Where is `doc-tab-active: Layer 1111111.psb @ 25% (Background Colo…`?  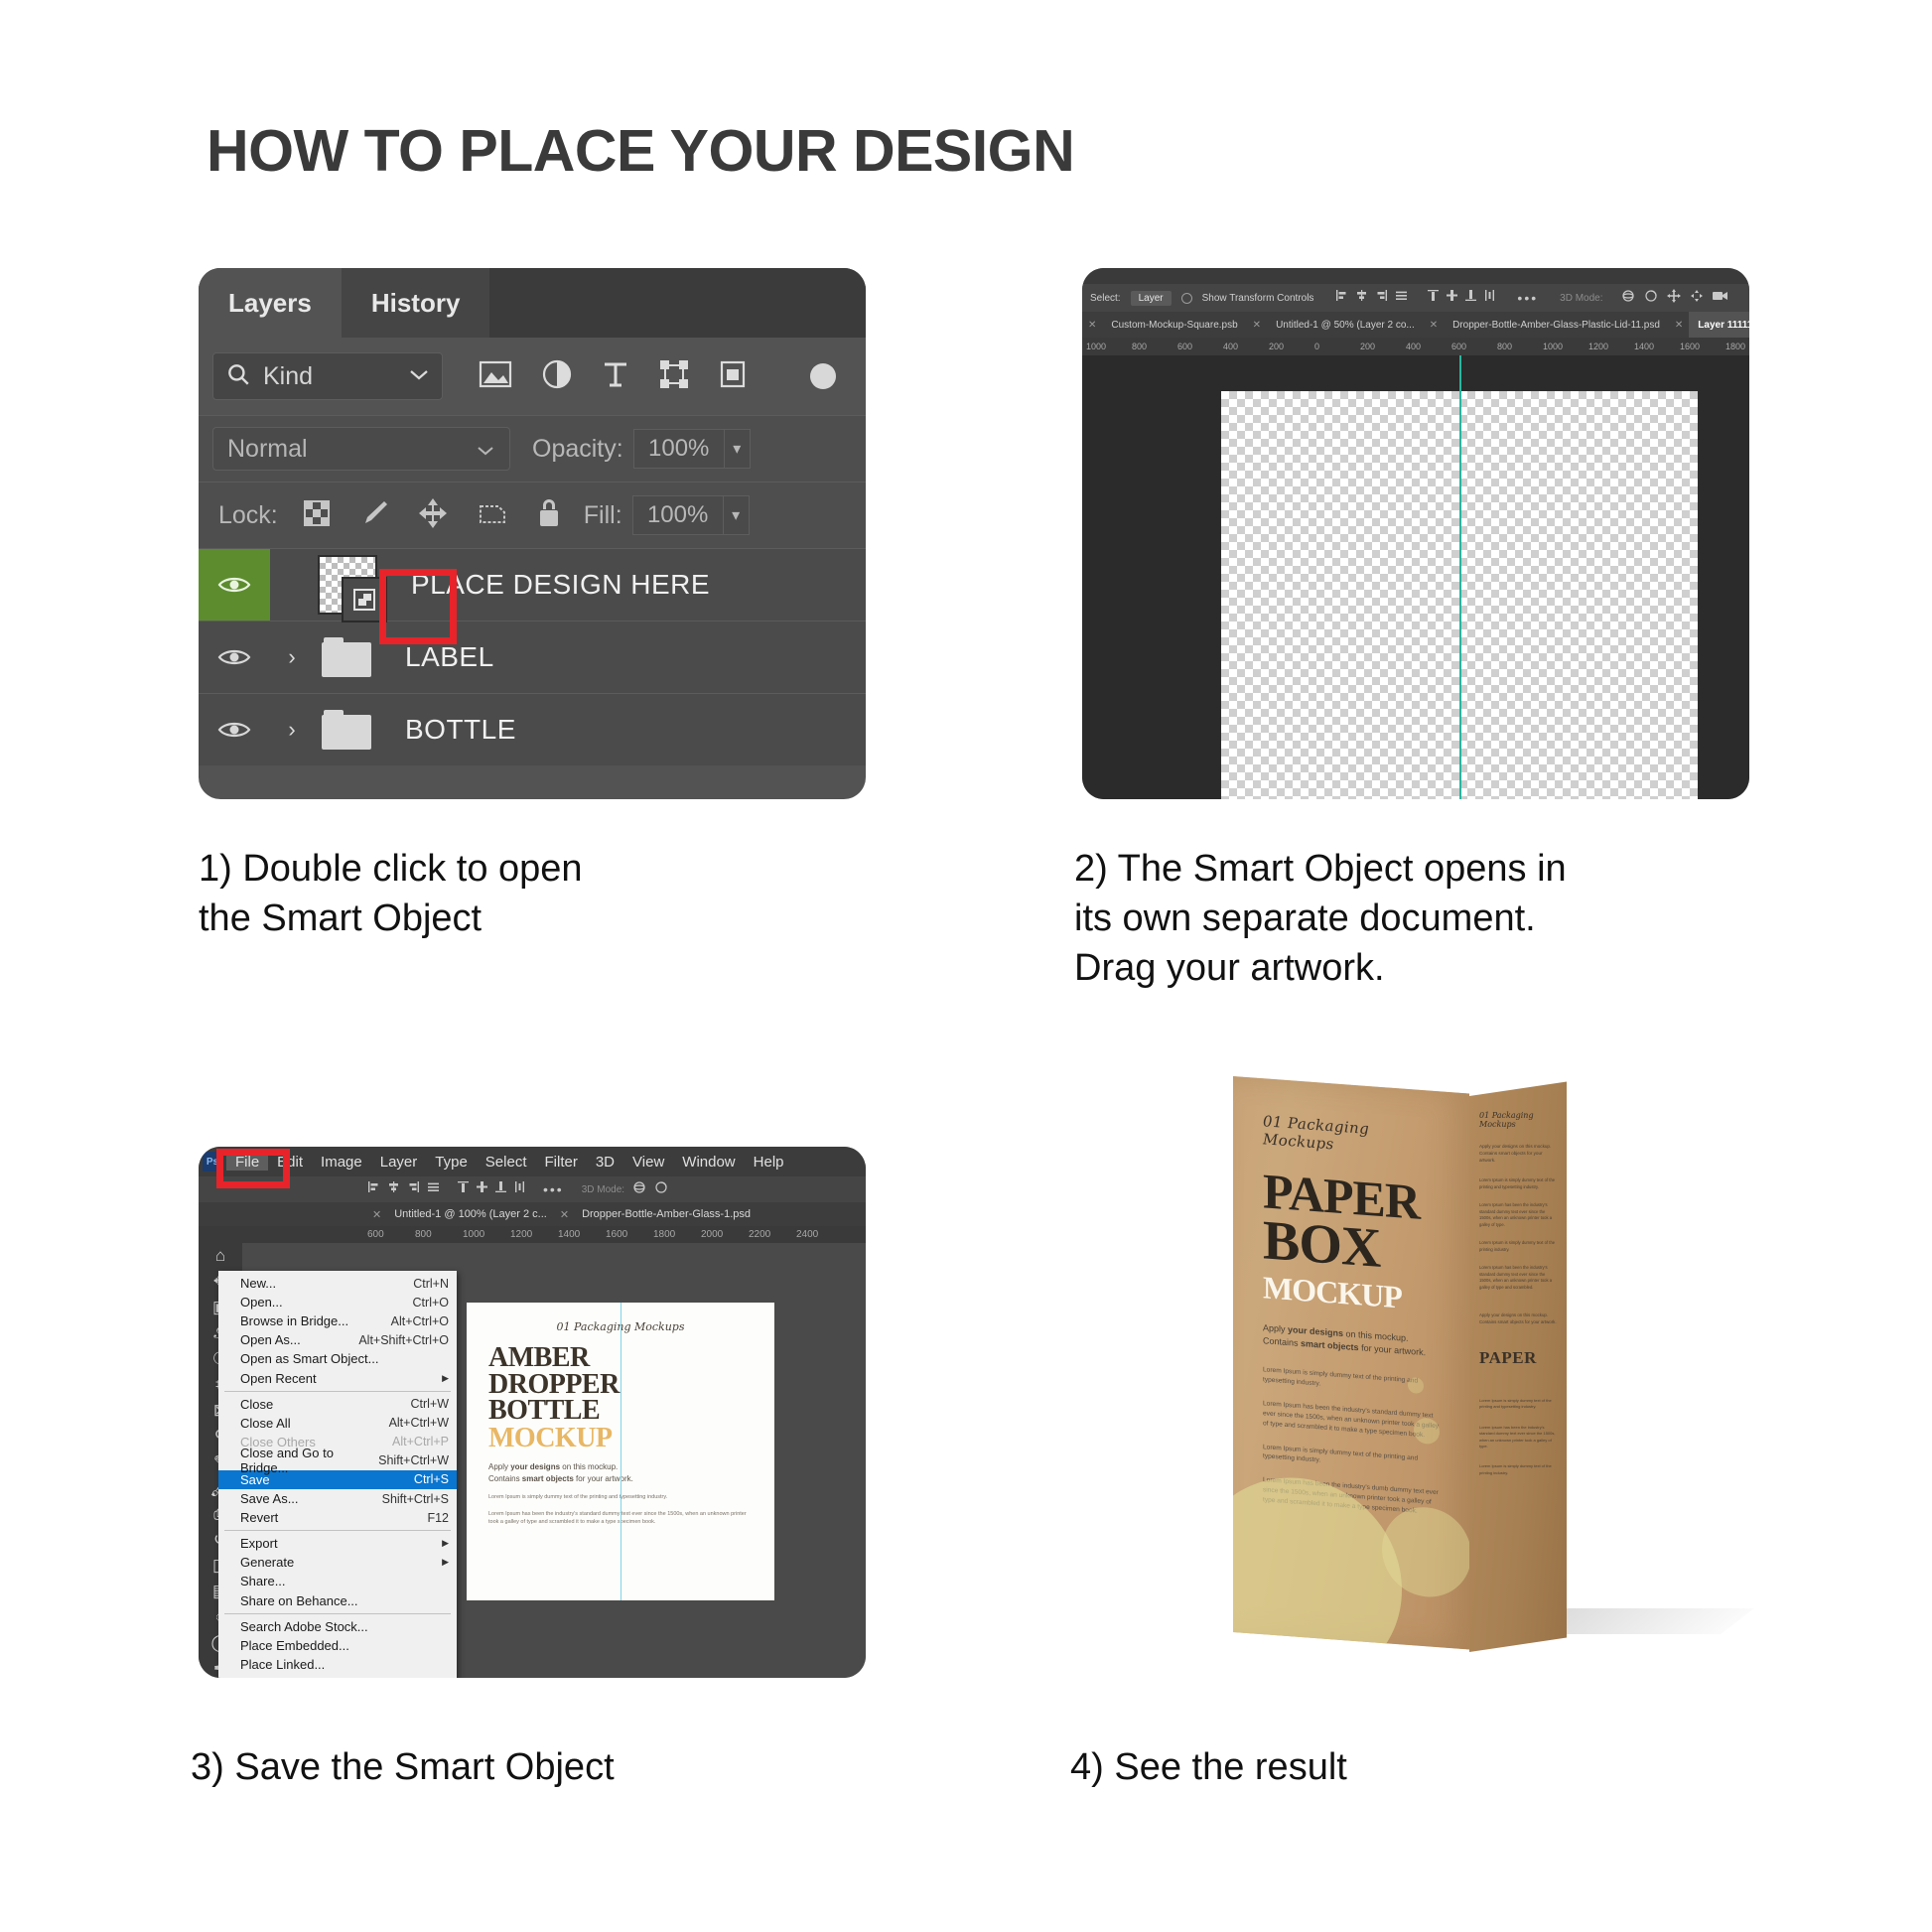 doc-tab-active: Layer 1111111.psb @ 25% (Background Colo… is located at coordinates (1719, 325).